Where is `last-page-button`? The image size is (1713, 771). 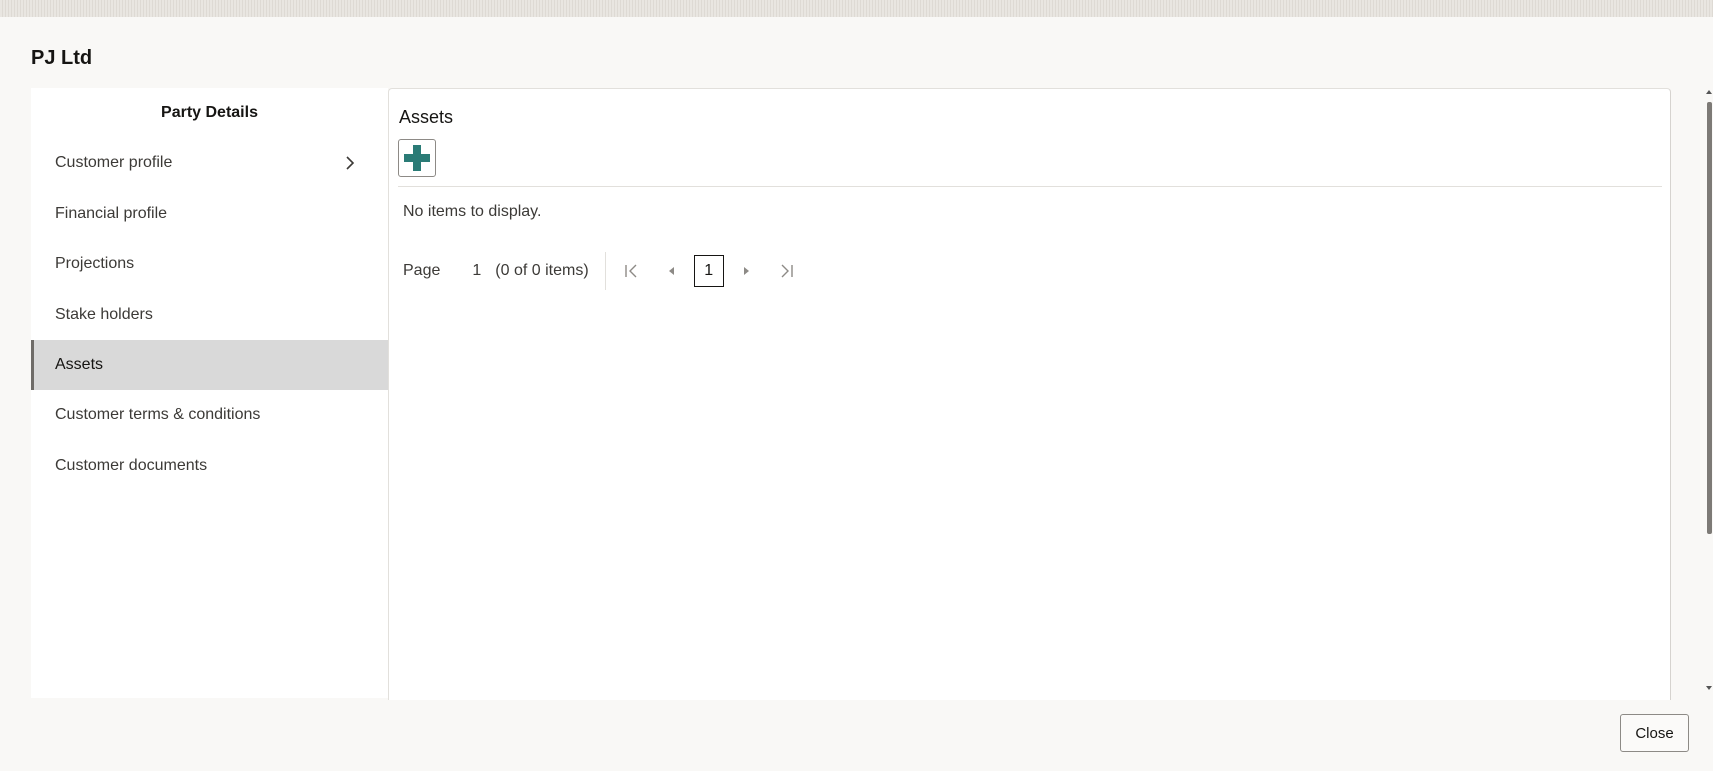
last-page-button is located at coordinates (786, 271).